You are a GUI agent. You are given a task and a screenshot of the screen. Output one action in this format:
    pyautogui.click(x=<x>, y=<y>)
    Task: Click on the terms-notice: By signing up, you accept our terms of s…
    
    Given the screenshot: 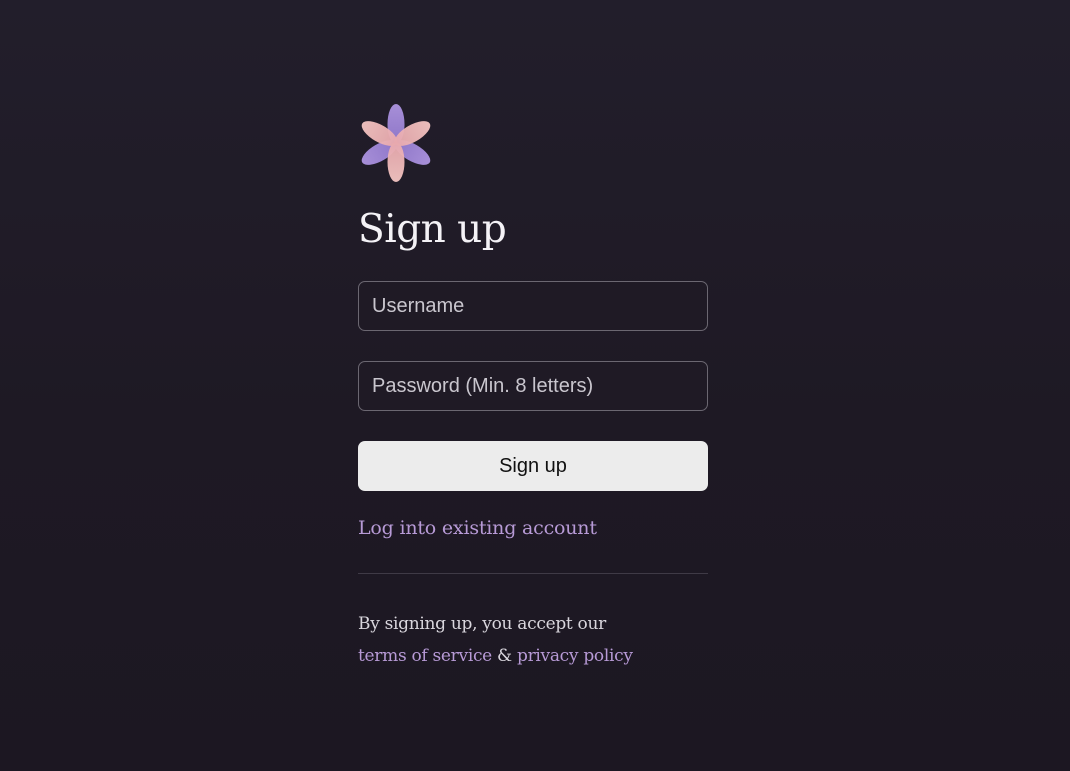 What is the action you would take?
    pyautogui.click(x=533, y=640)
    